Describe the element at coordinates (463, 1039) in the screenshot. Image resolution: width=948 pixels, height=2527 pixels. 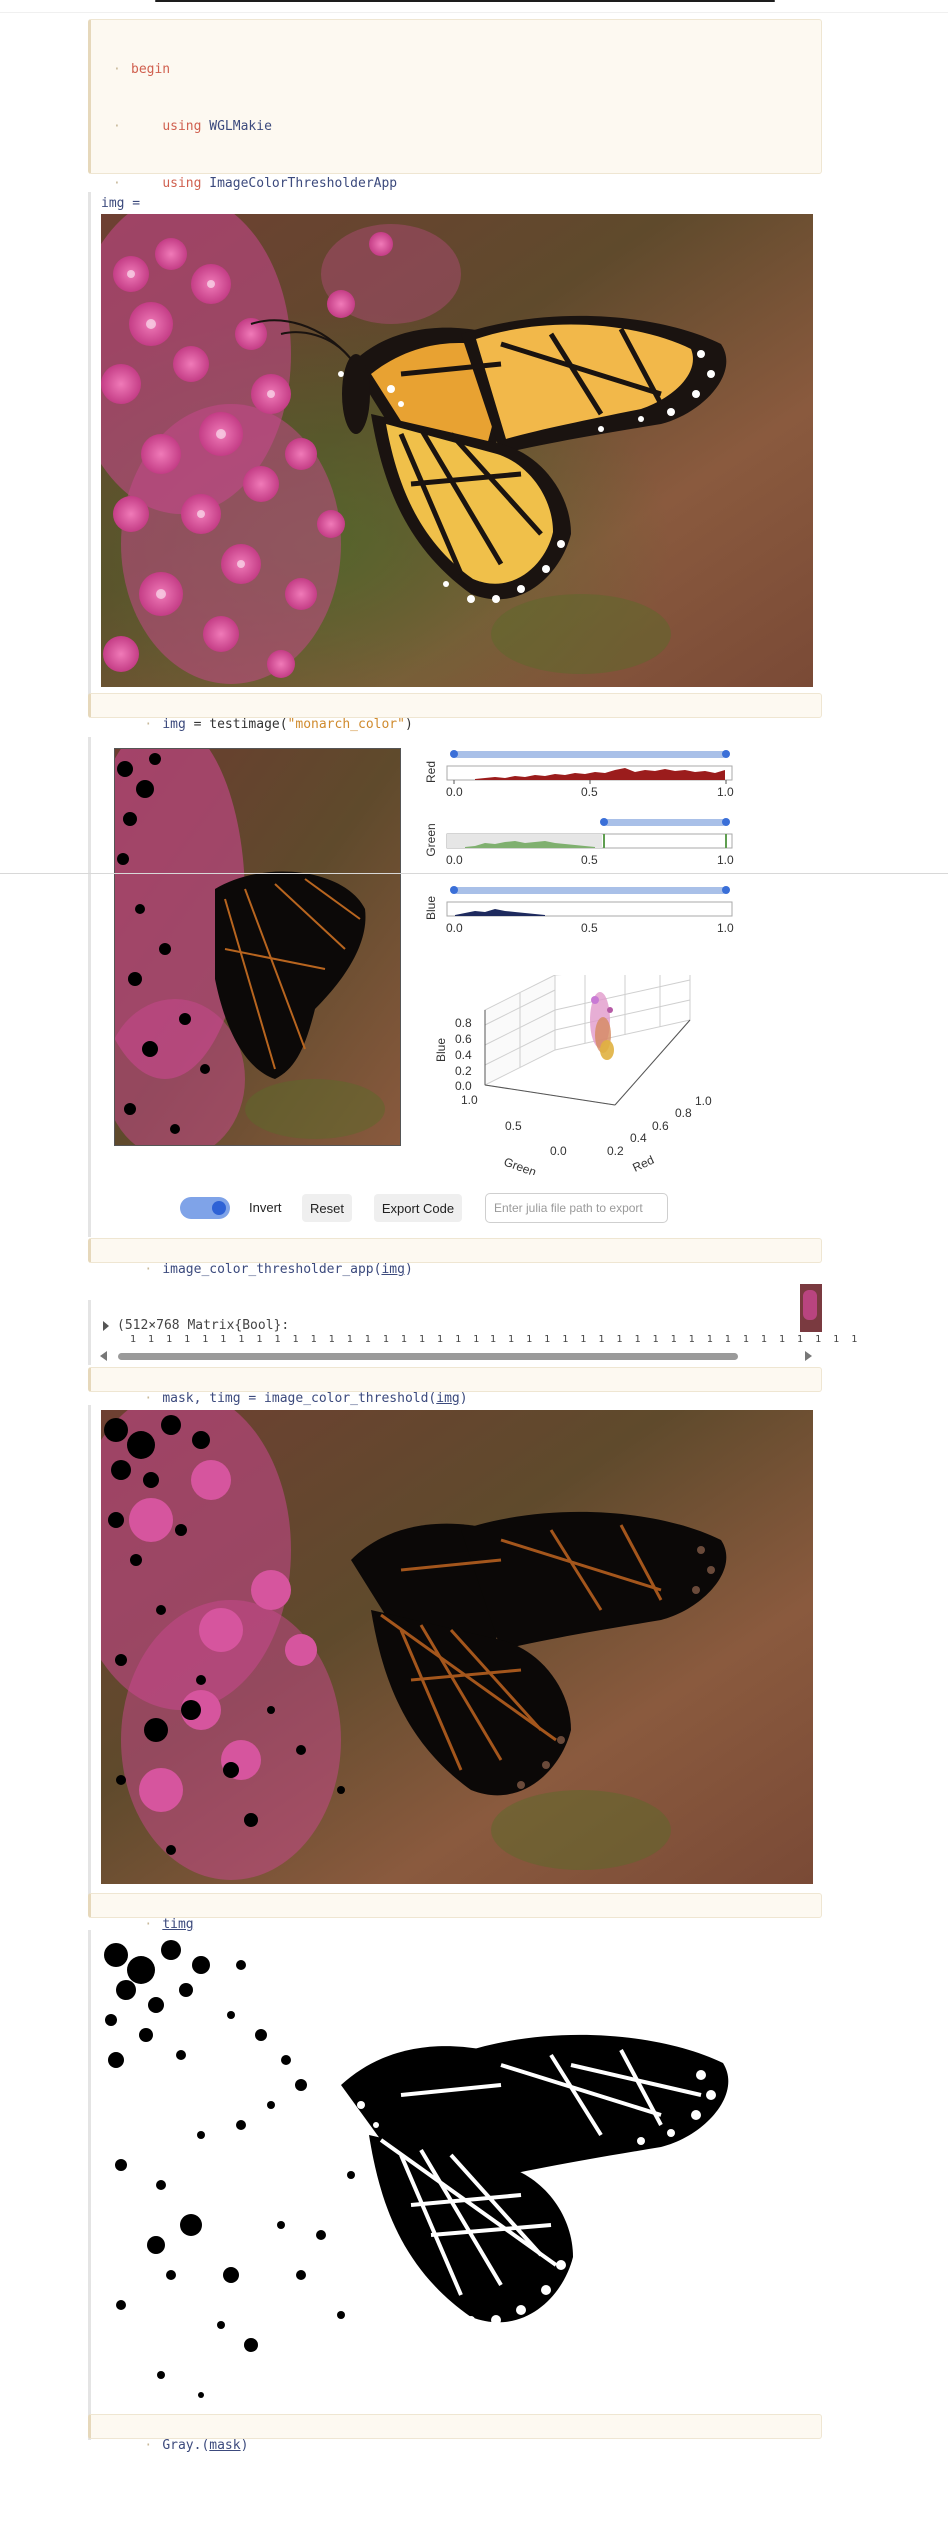
I see `z-tick-06: 0.6` at that location.